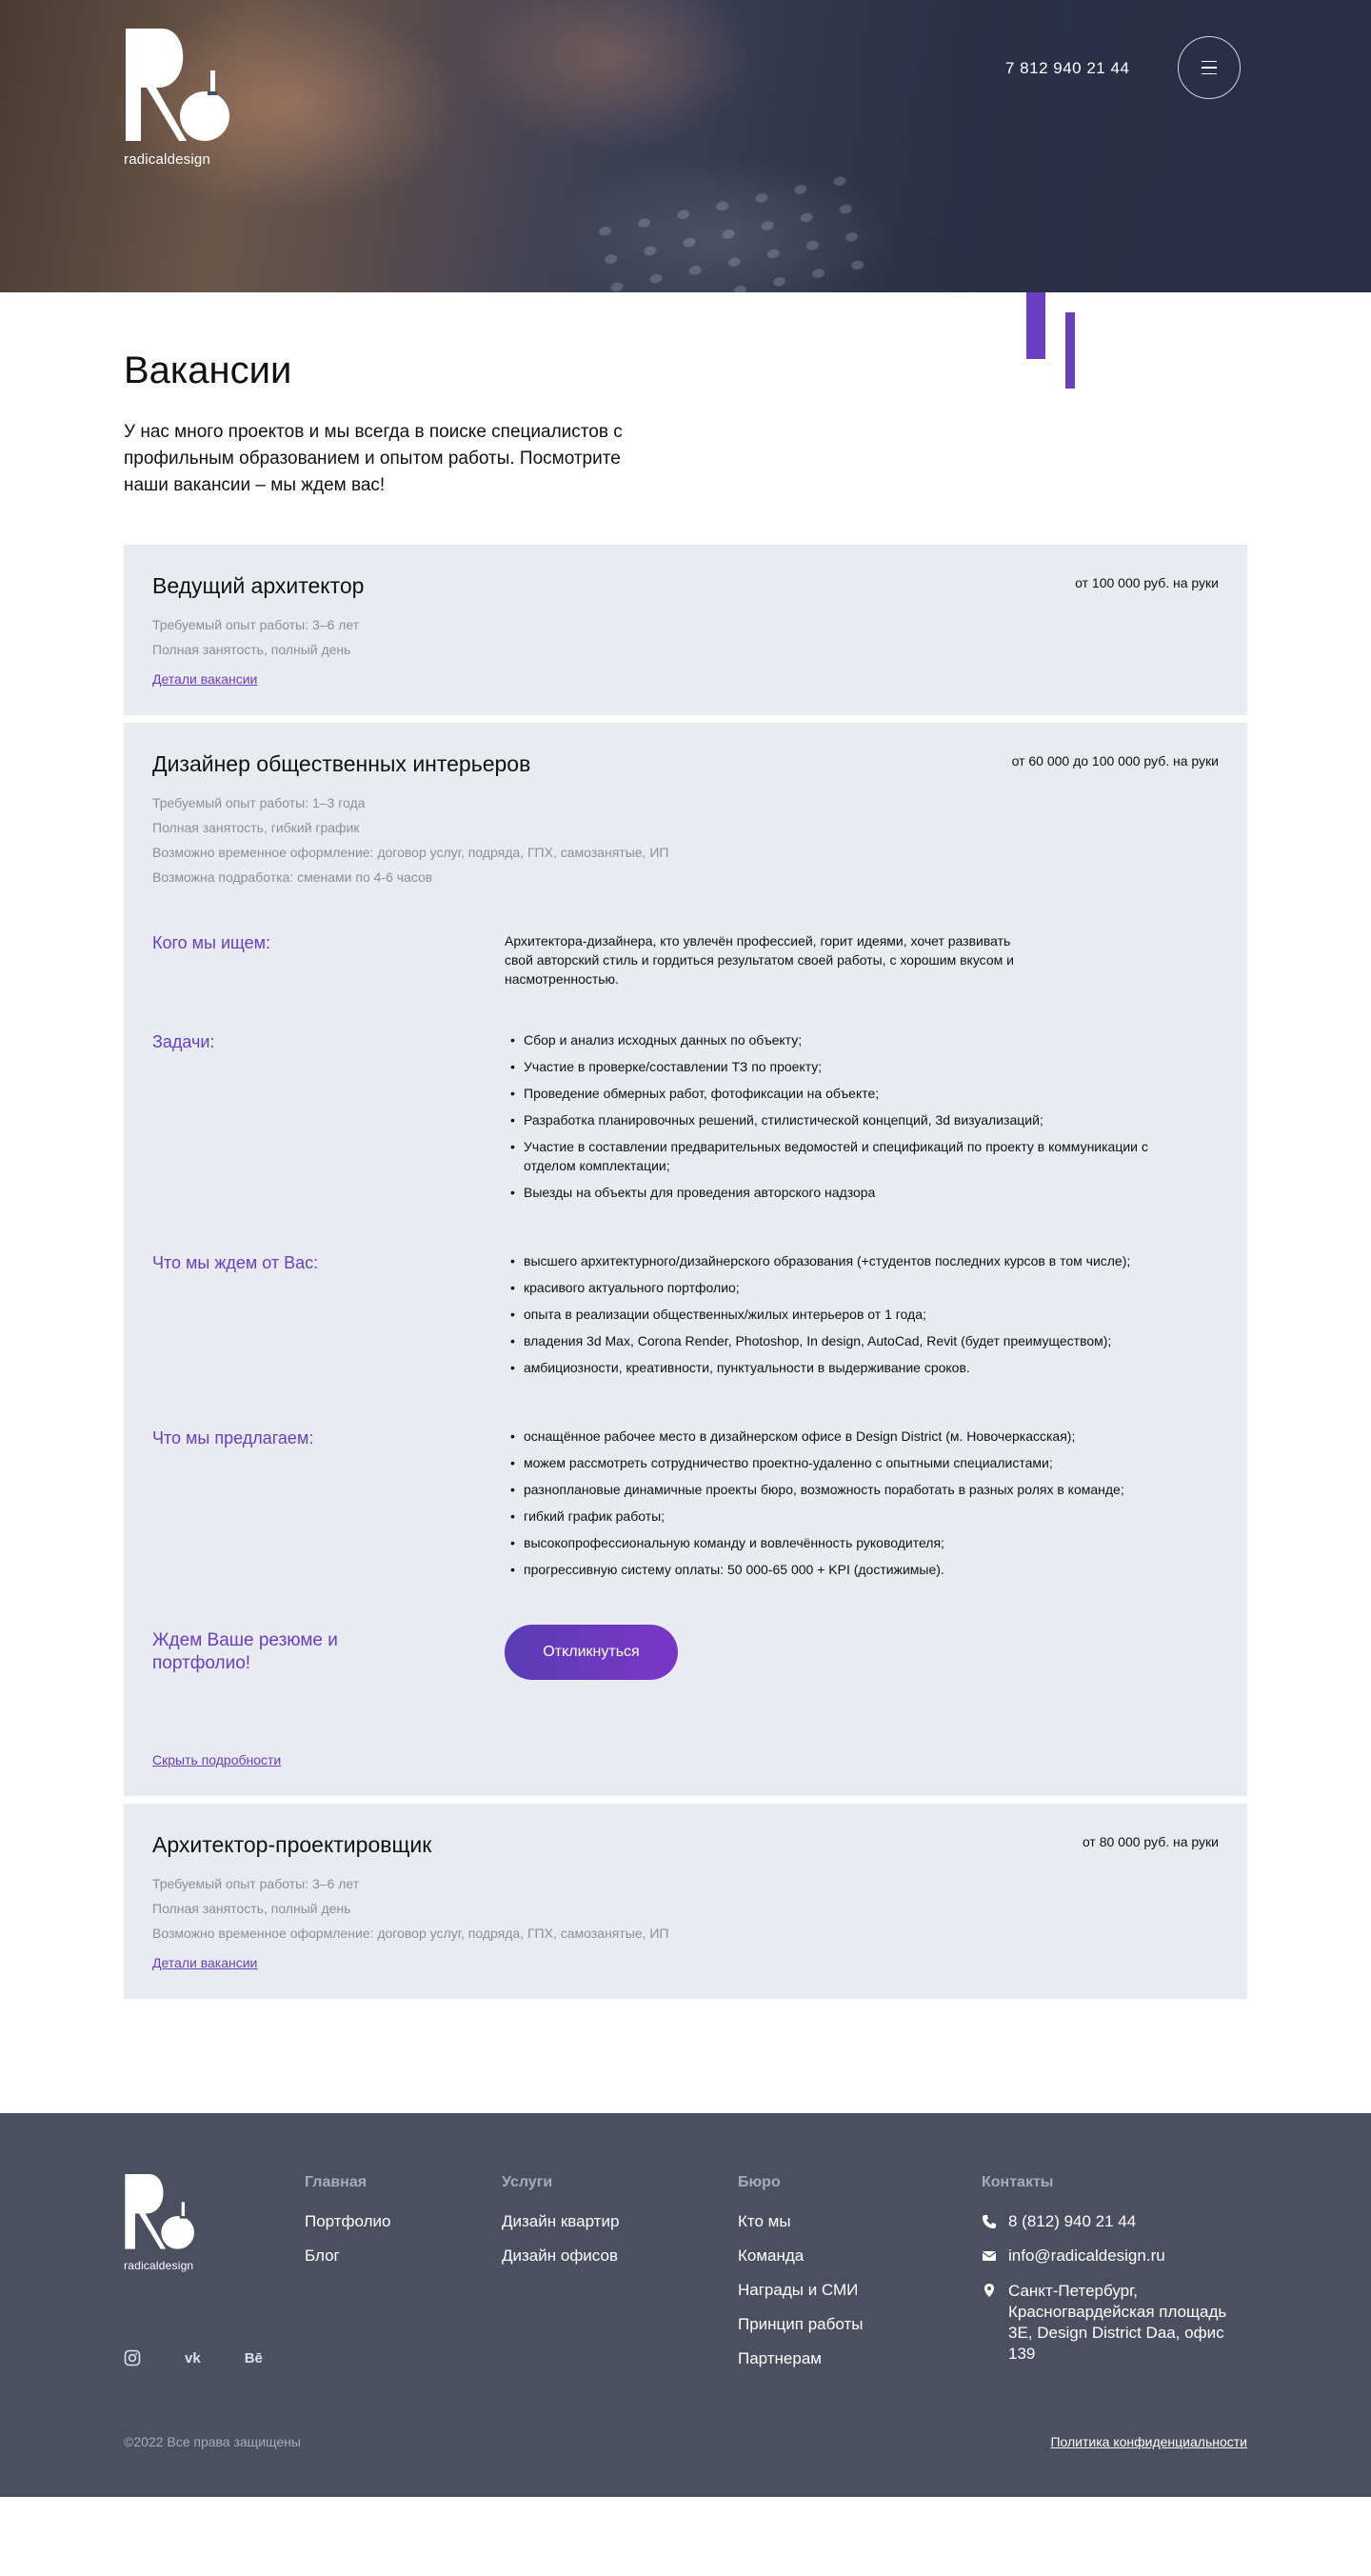 Image resolution: width=1371 pixels, height=2576 pixels. I want to click on footer-col-main: Главная Портфолио Блог, so click(347, 2227).